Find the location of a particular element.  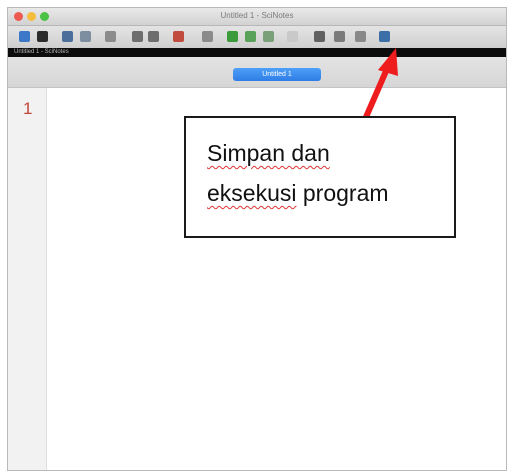

callout-line-2: eksekusi program is located at coordinates (298, 193).